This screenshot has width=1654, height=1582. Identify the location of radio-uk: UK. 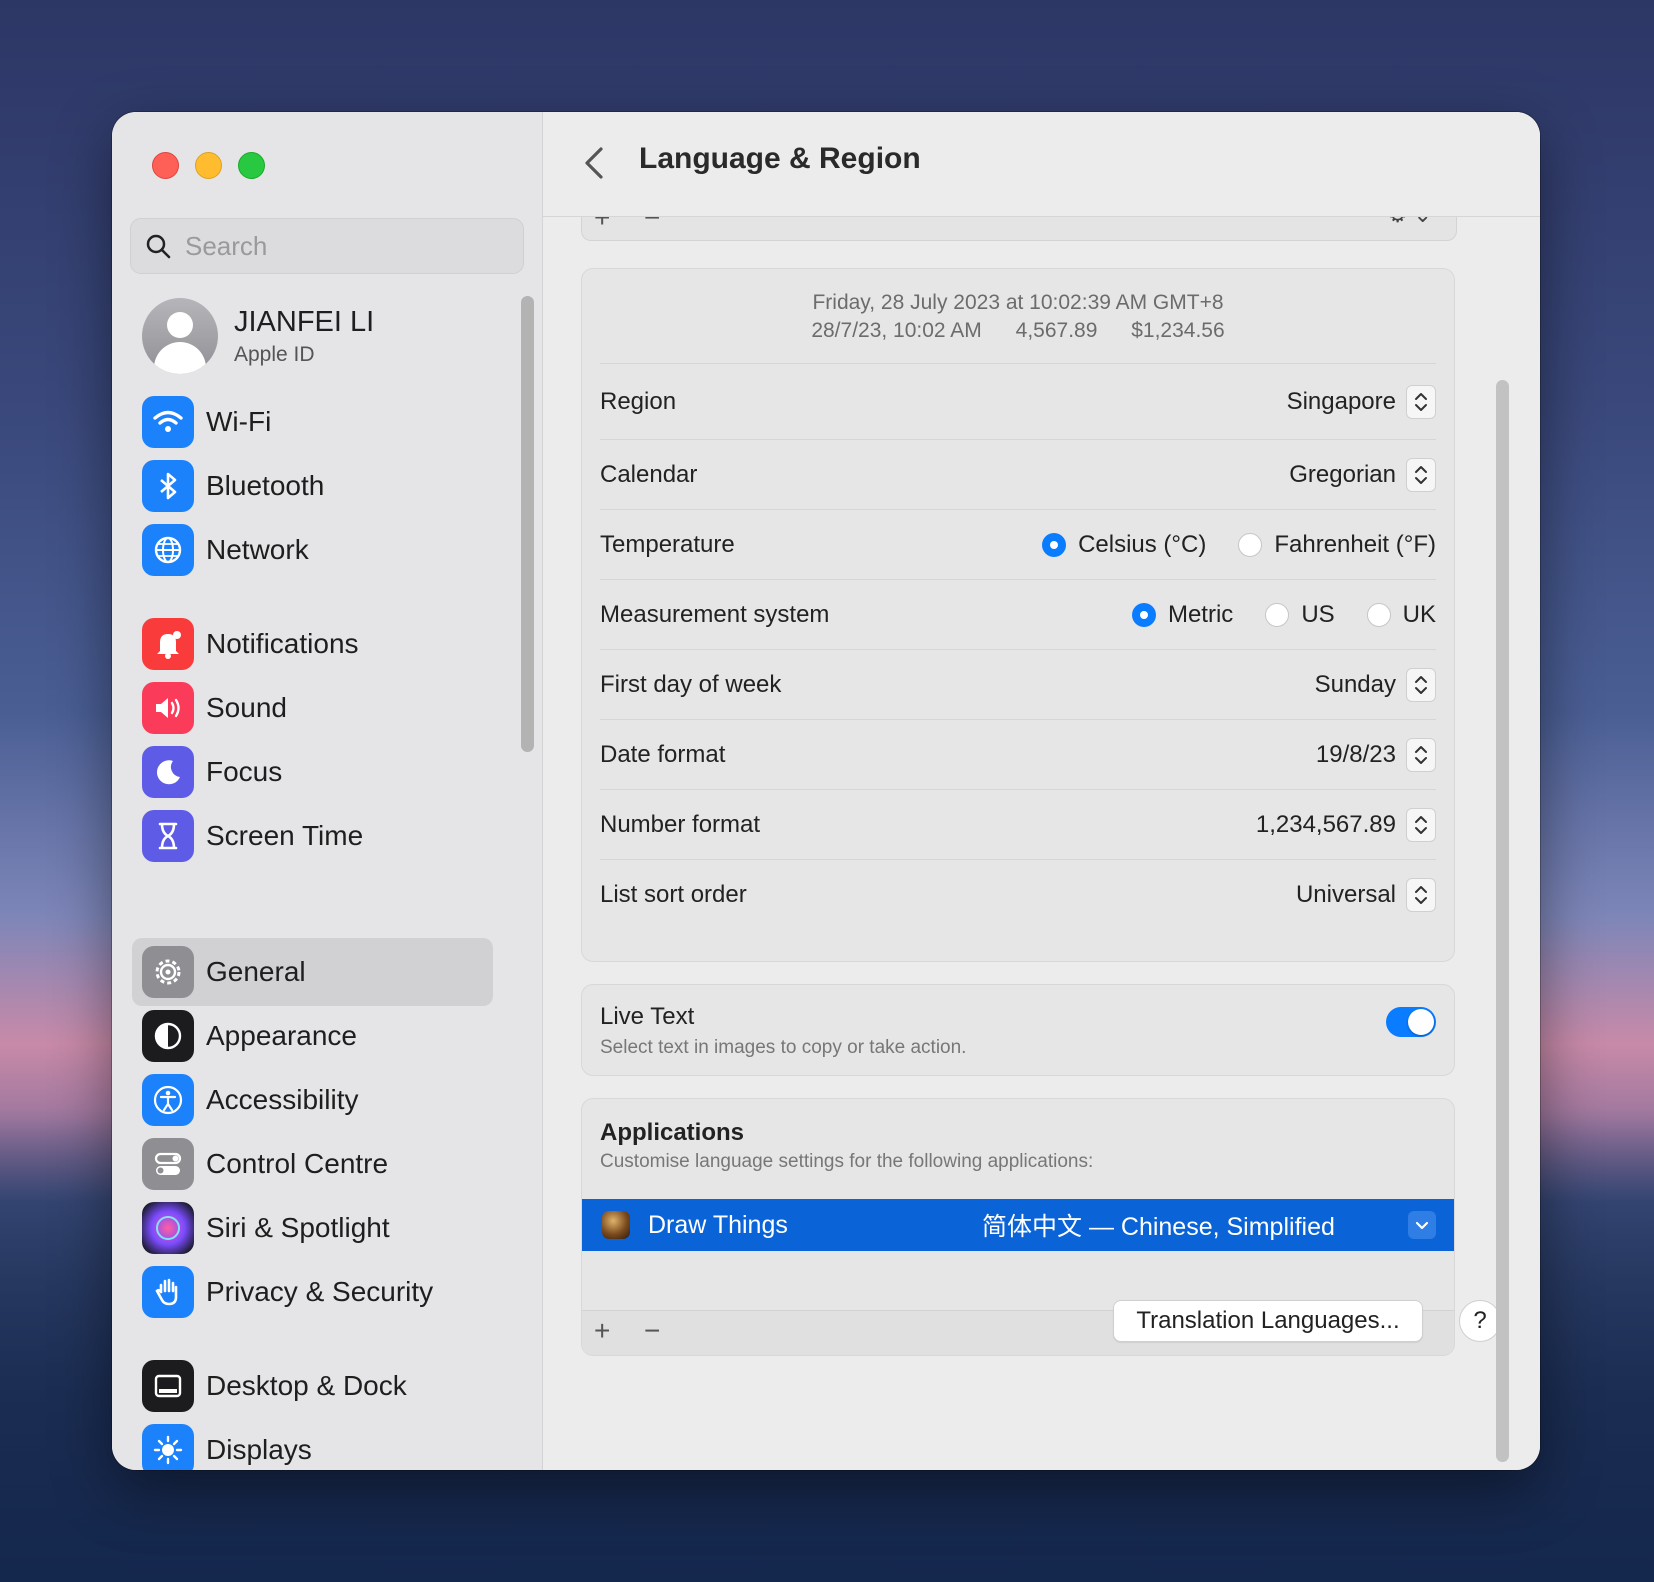
(1401, 615).